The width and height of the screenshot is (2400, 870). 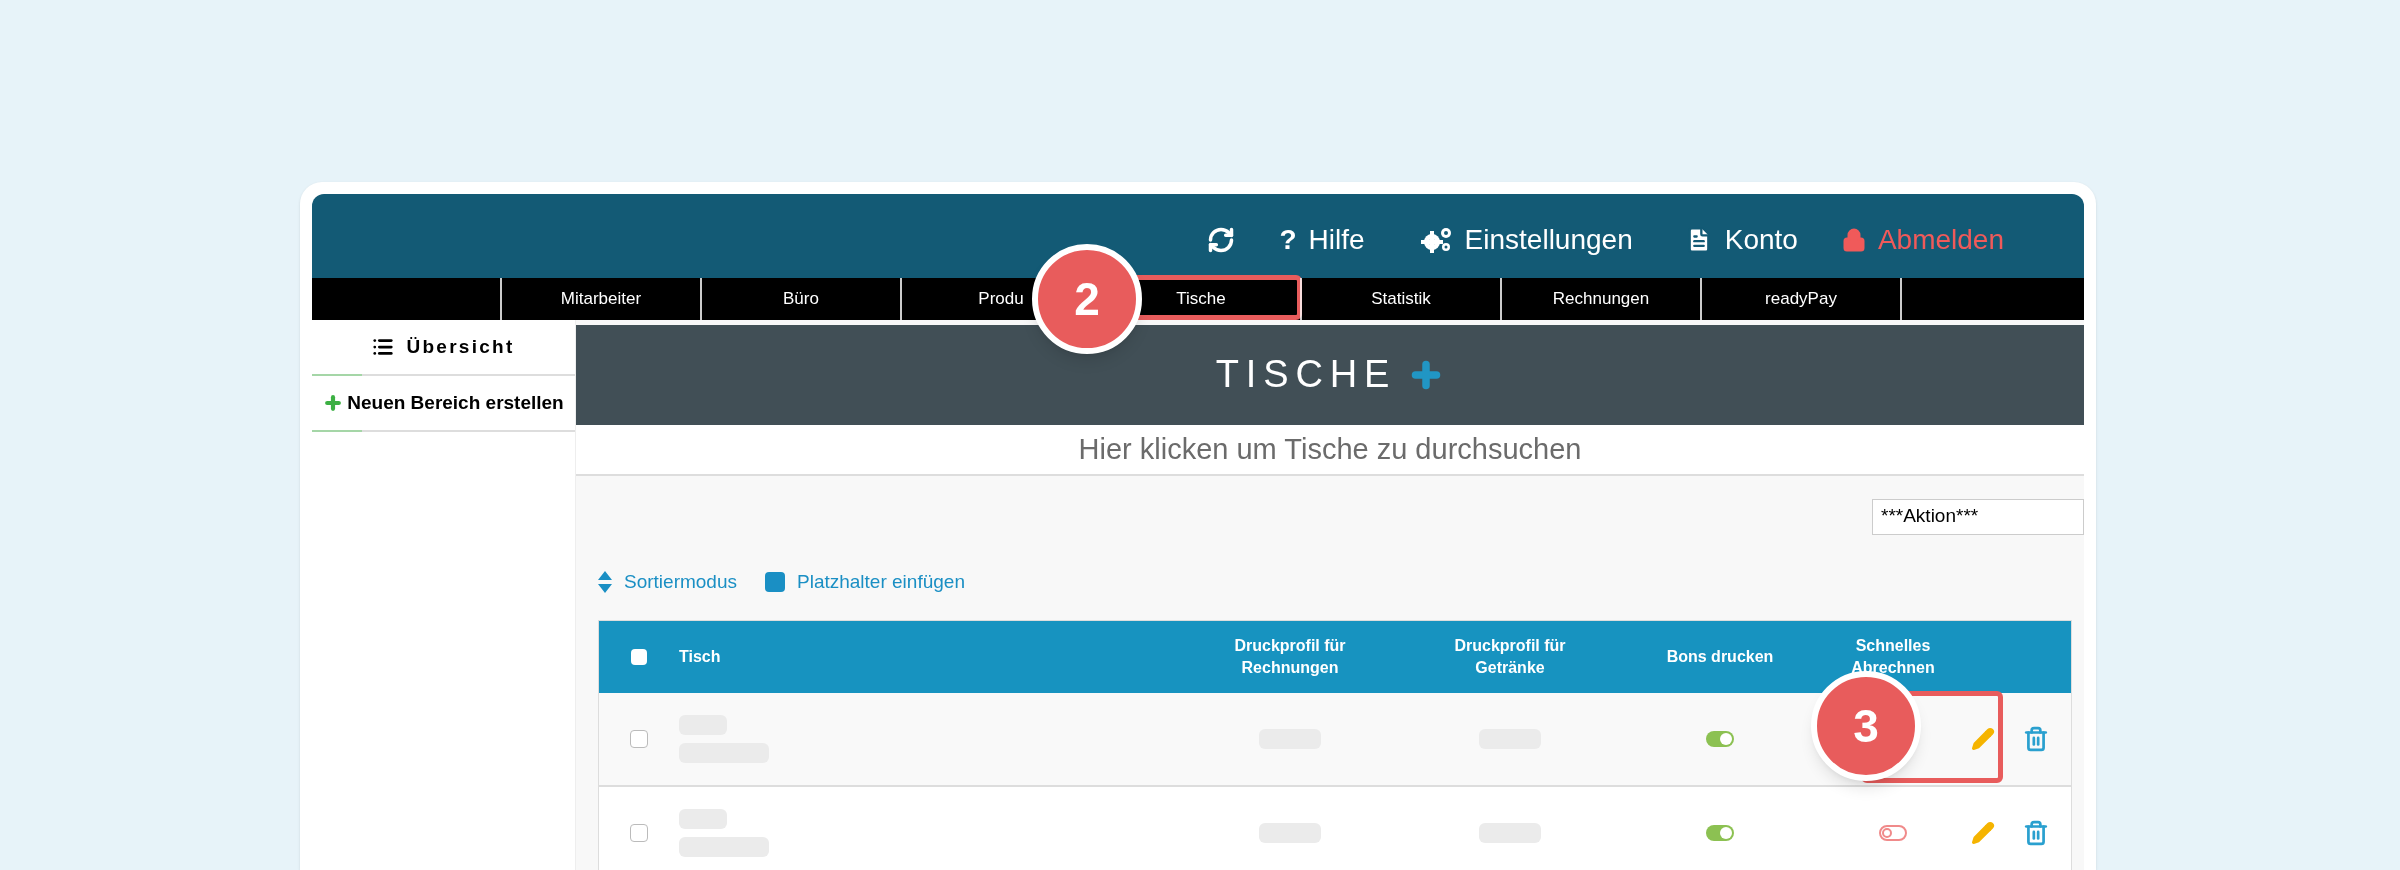 What do you see at coordinates (1741, 240) in the screenshot?
I see `account-link: Konto` at bounding box center [1741, 240].